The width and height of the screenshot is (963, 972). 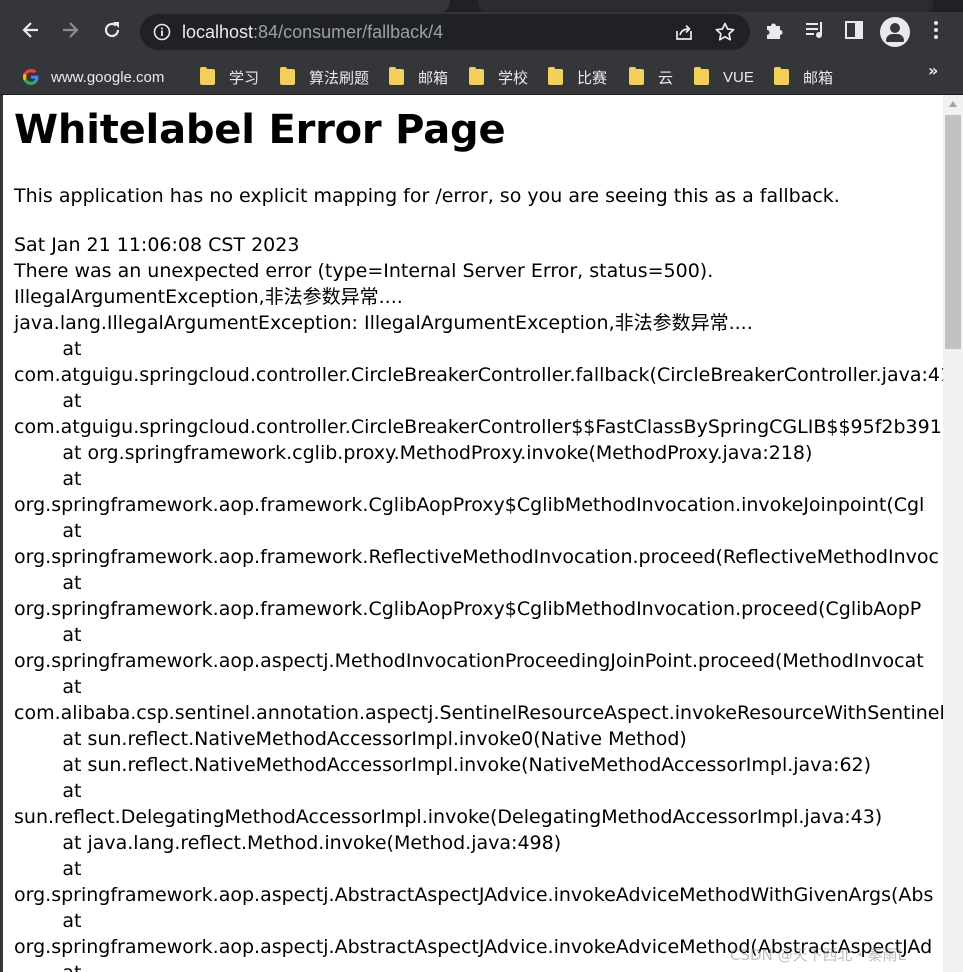 What do you see at coordinates (953, 533) in the screenshot?
I see `vertical-scrollbar` at bounding box center [953, 533].